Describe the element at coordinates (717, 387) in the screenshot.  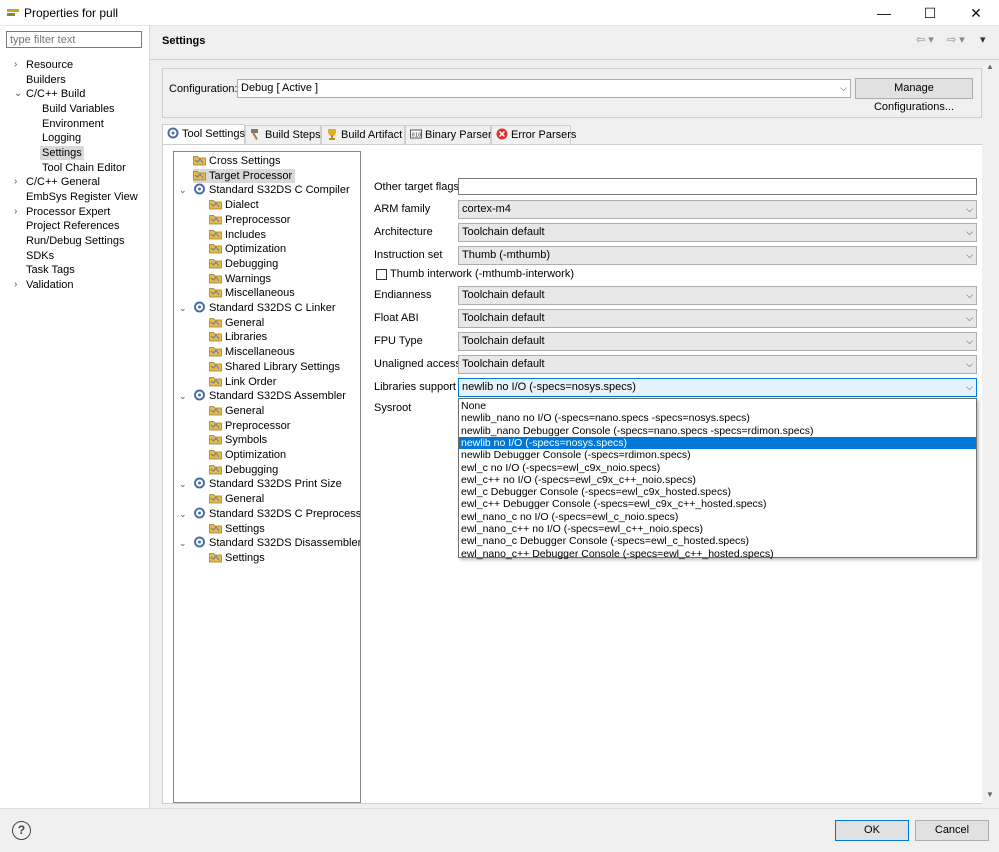
I see `libraries-support-select: newlib no I/O (-specs=nosys.specs) ⌵` at that location.